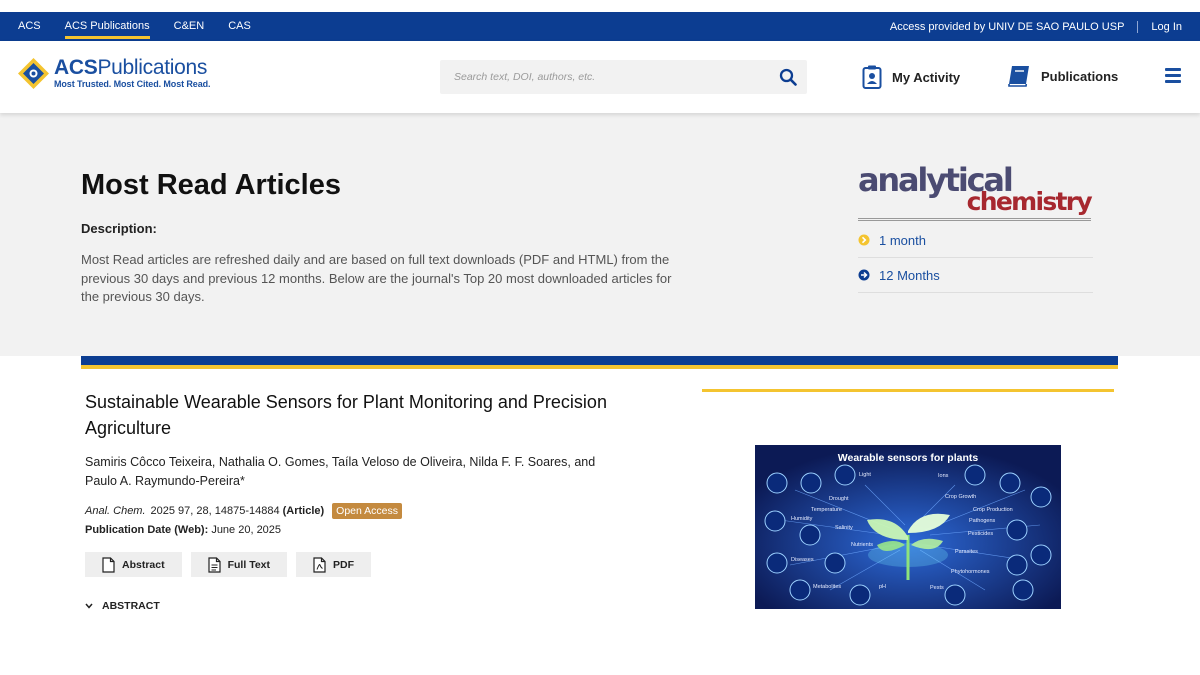 The height and width of the screenshot is (675, 1200). What do you see at coordinates (970, 572) in the screenshot?
I see `toc-label: Phytohormones` at bounding box center [970, 572].